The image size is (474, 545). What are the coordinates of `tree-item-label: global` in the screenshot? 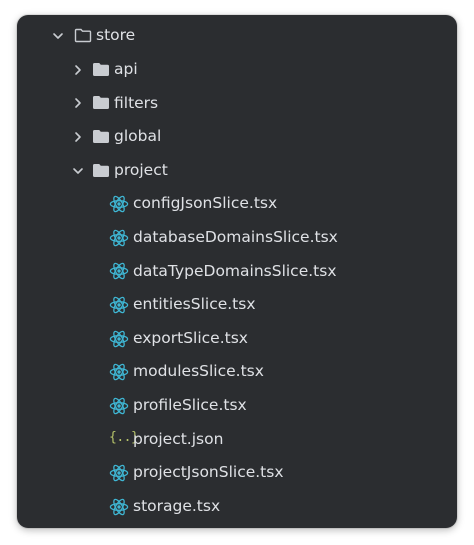 It's located at (138, 136).